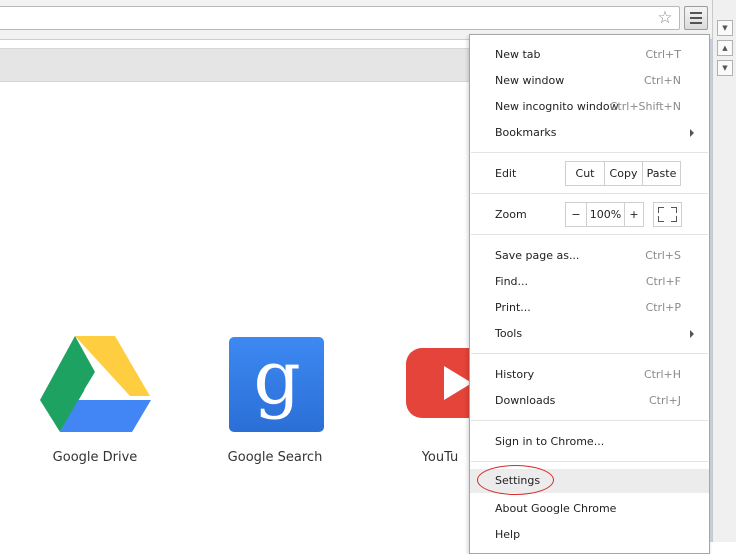  What do you see at coordinates (556, 508) in the screenshot?
I see `menu-item-label: About Google Chrome` at bounding box center [556, 508].